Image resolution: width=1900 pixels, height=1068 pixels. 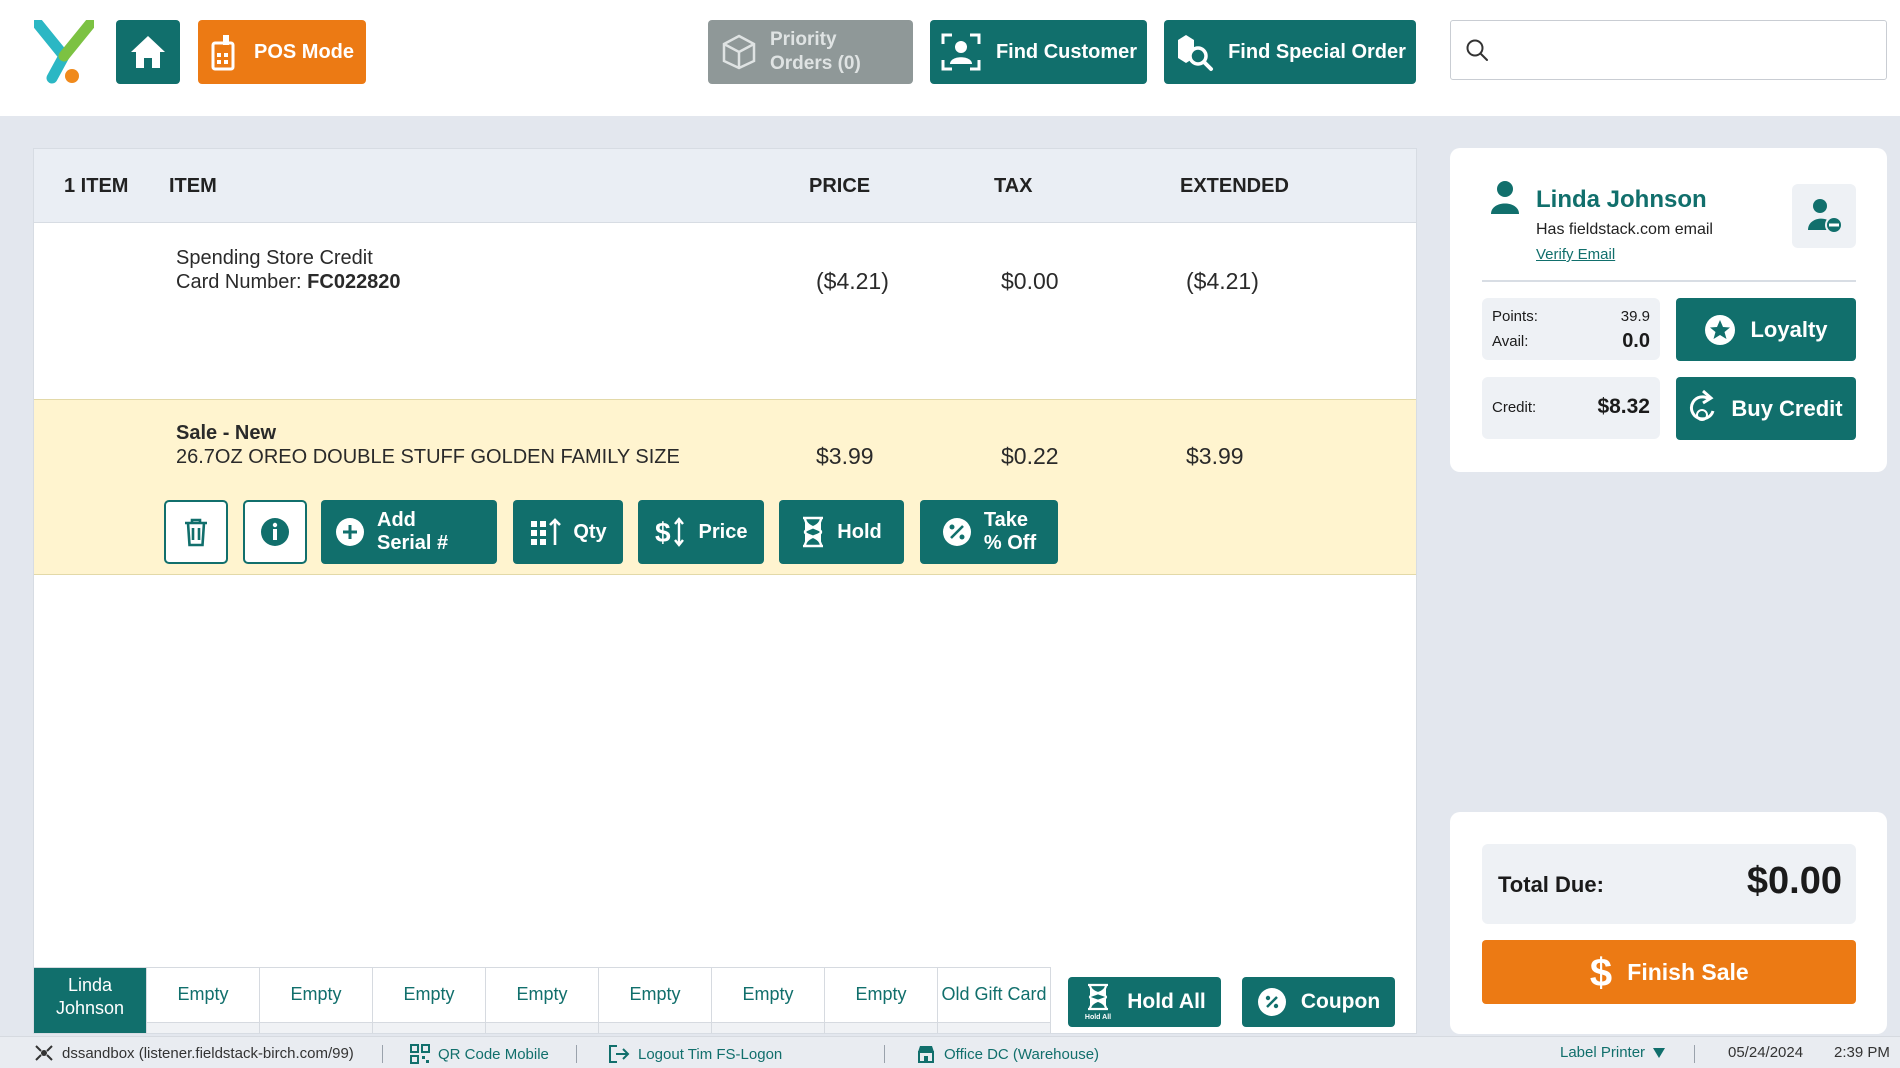 What do you see at coordinates (1317, 51) in the screenshot?
I see `find-special-order-label: Find Special Order` at bounding box center [1317, 51].